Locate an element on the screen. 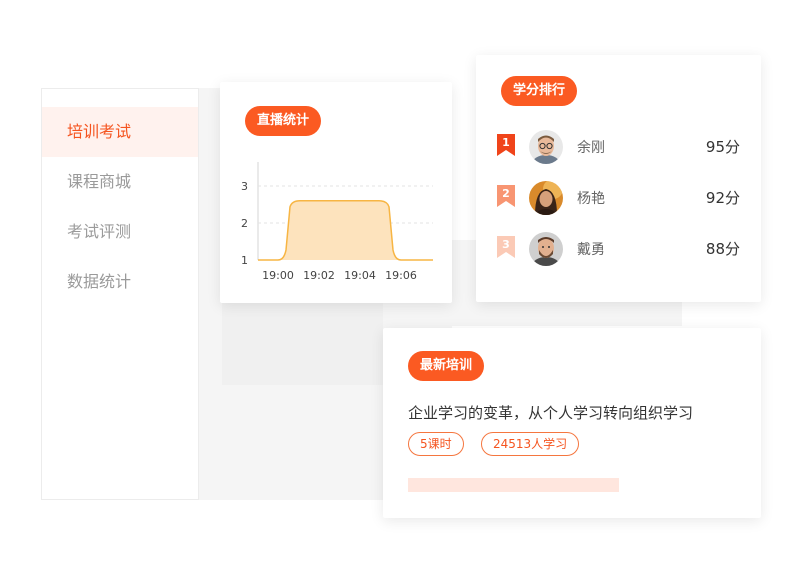 The height and width of the screenshot is (566, 800). course-progress-bar is located at coordinates (513, 485).